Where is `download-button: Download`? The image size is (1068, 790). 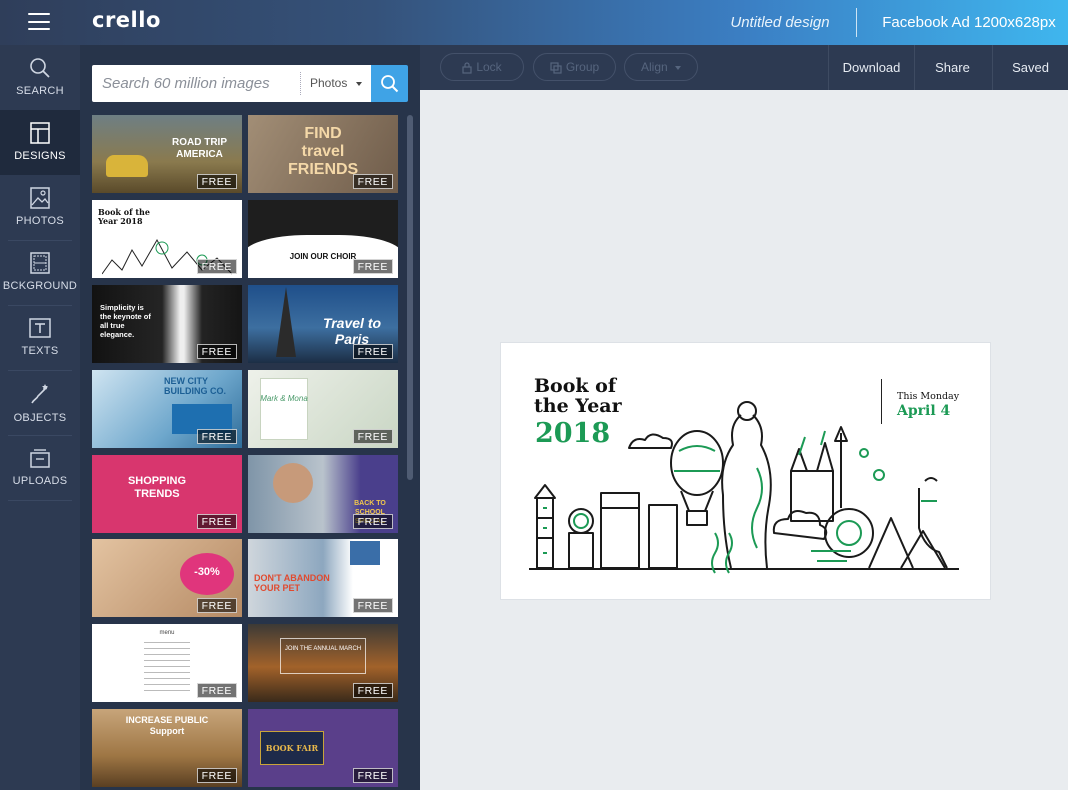
download-button: Download is located at coordinates (871, 67).